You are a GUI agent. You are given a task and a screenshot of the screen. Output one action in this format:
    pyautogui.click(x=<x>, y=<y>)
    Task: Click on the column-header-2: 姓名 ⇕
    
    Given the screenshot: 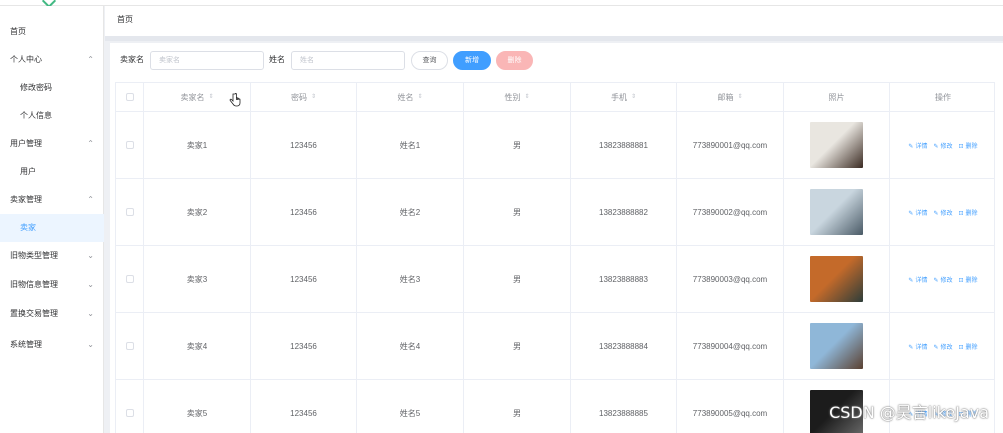 What is the action you would take?
    pyautogui.click(x=410, y=97)
    